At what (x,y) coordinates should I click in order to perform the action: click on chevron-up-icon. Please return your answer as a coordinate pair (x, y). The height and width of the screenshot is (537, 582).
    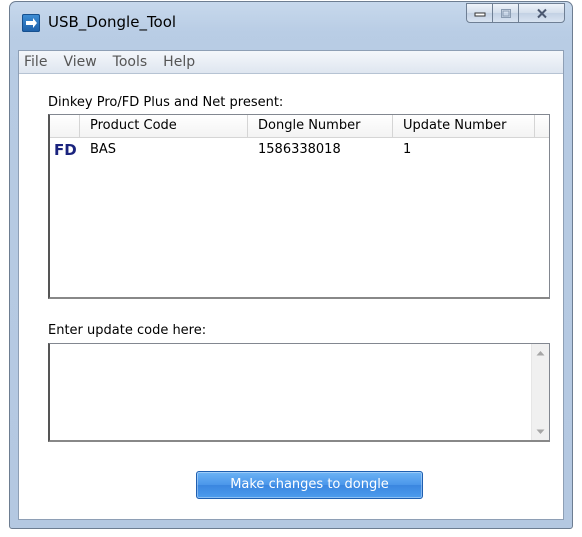
    Looking at the image, I should click on (540, 352).